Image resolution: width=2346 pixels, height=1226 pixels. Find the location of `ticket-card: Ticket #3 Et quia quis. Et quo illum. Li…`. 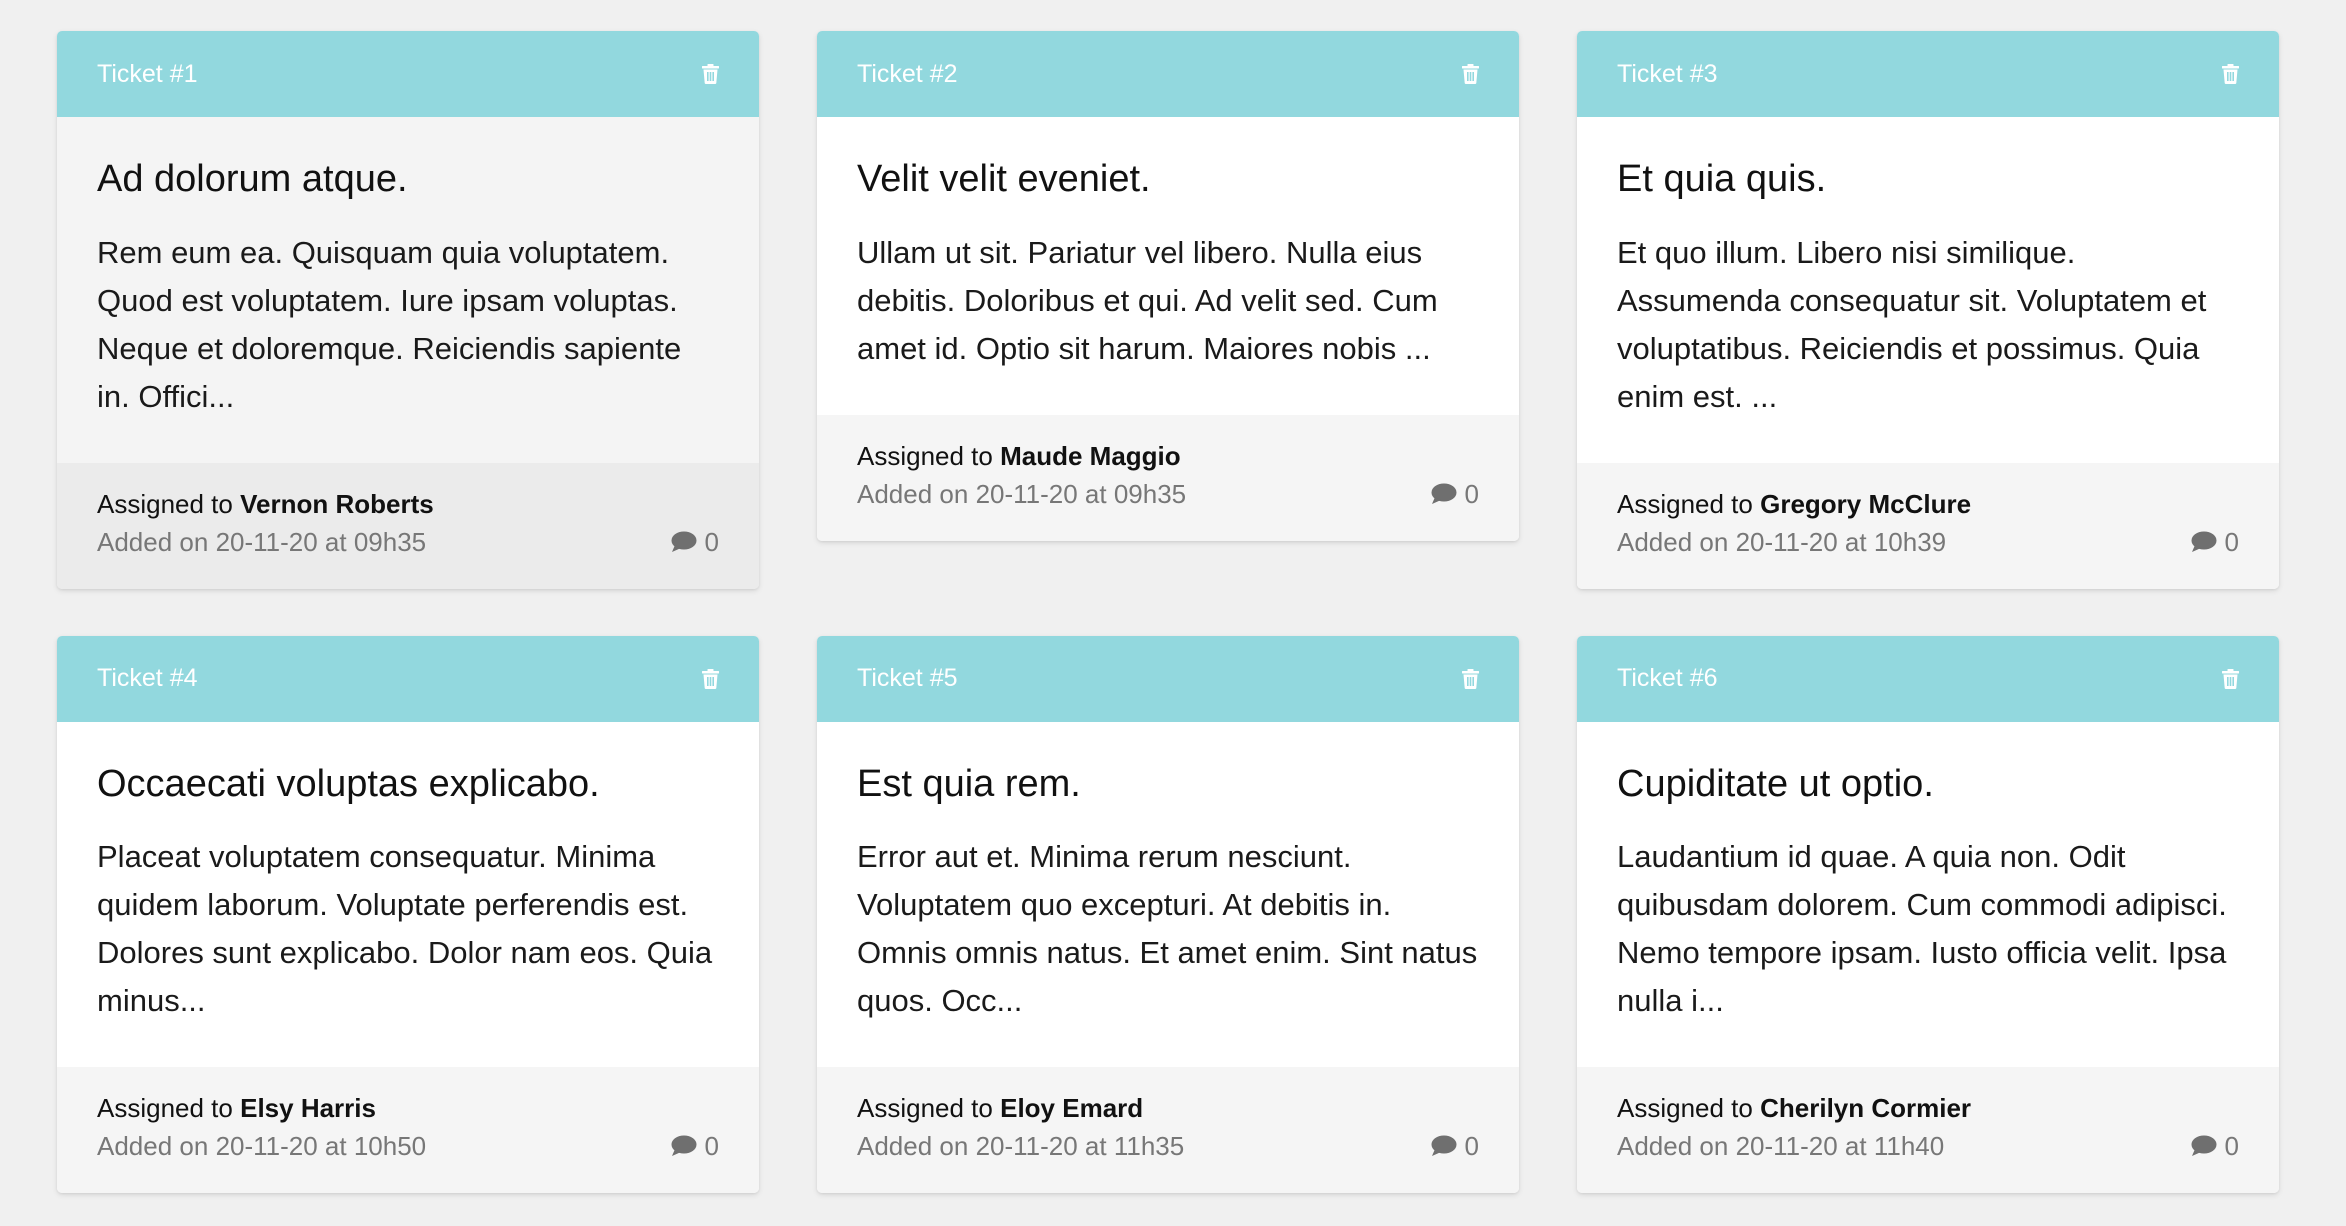

ticket-card: Ticket #3 Et quia quis. Et quo illum. Li… is located at coordinates (1928, 310).